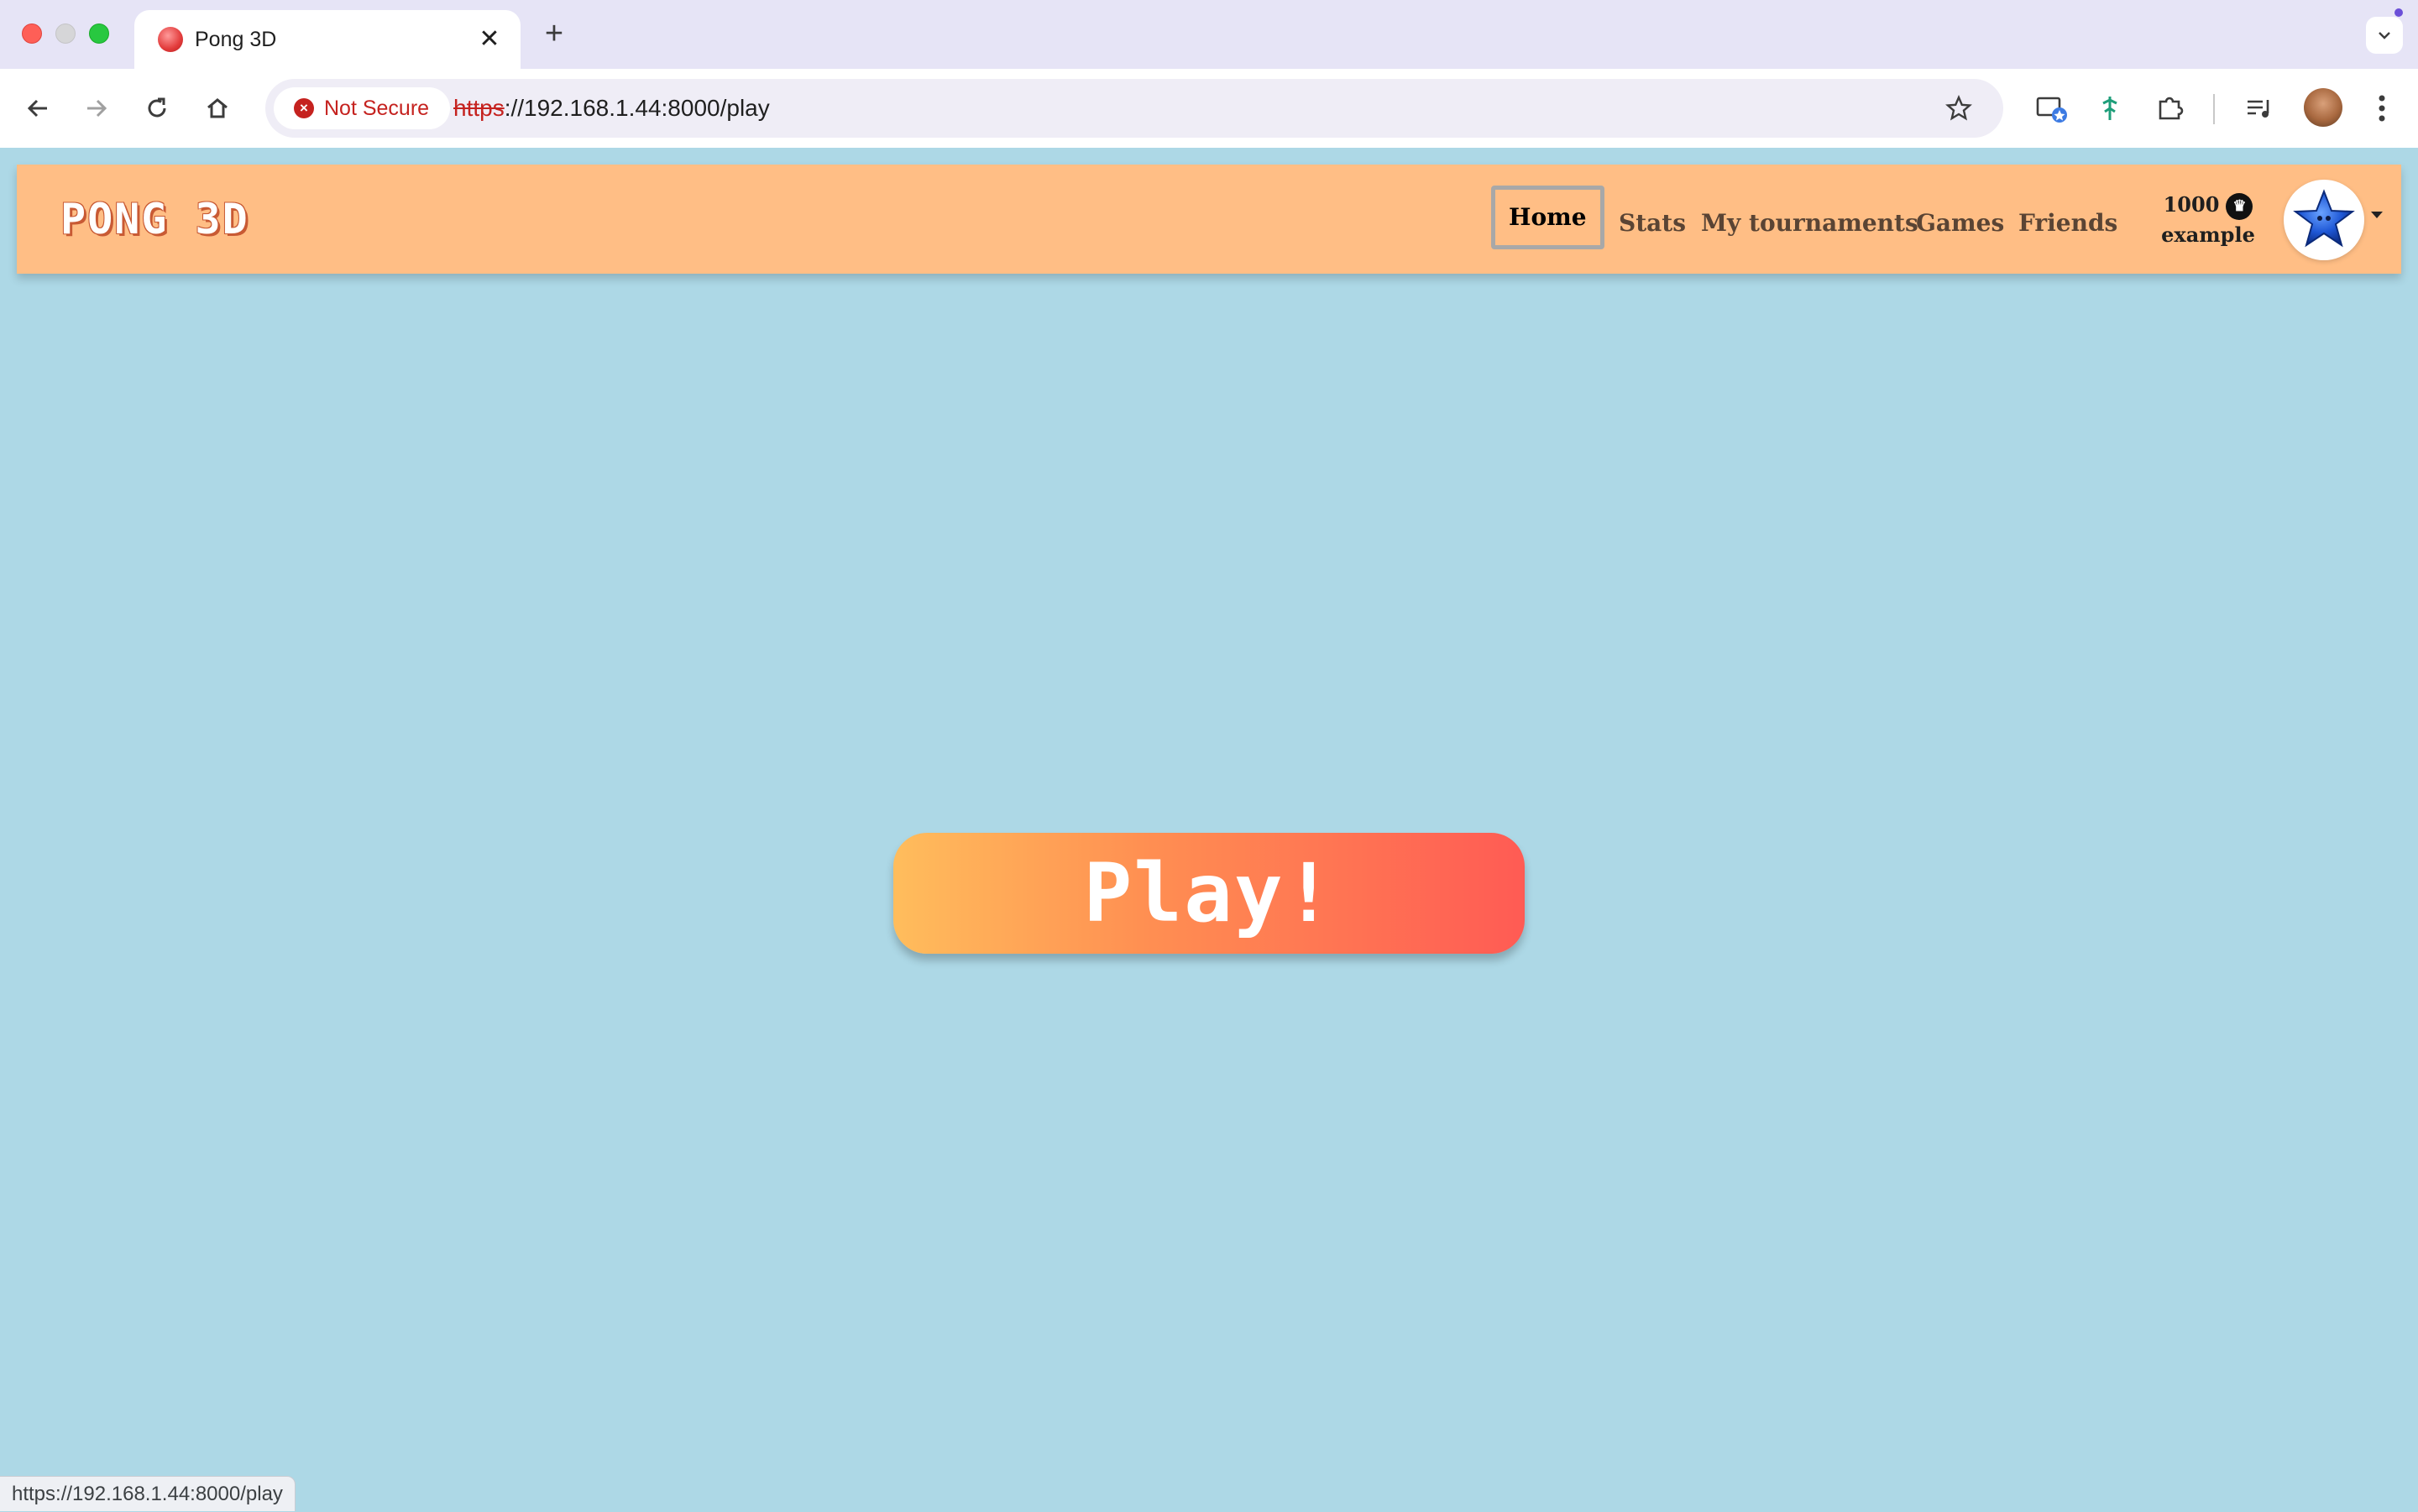 Image resolution: width=2418 pixels, height=1512 pixels. What do you see at coordinates (32, 34) in the screenshot?
I see `close-window-button` at bounding box center [32, 34].